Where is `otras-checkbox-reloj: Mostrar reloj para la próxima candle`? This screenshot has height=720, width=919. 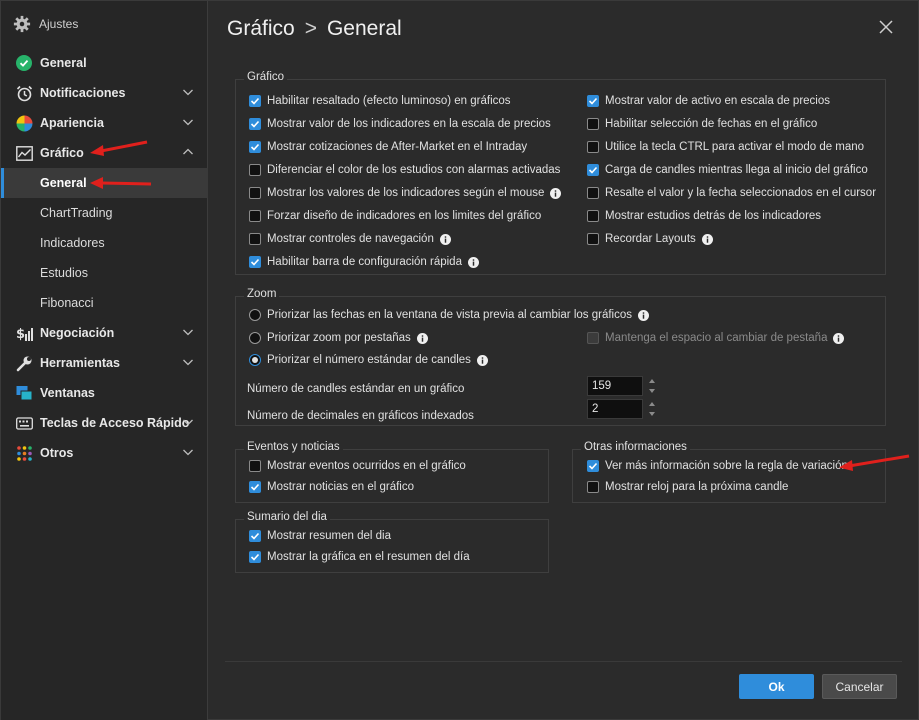
otras-checkbox-reloj: Mostrar reloj para la próxima candle is located at coordinates (687, 487).